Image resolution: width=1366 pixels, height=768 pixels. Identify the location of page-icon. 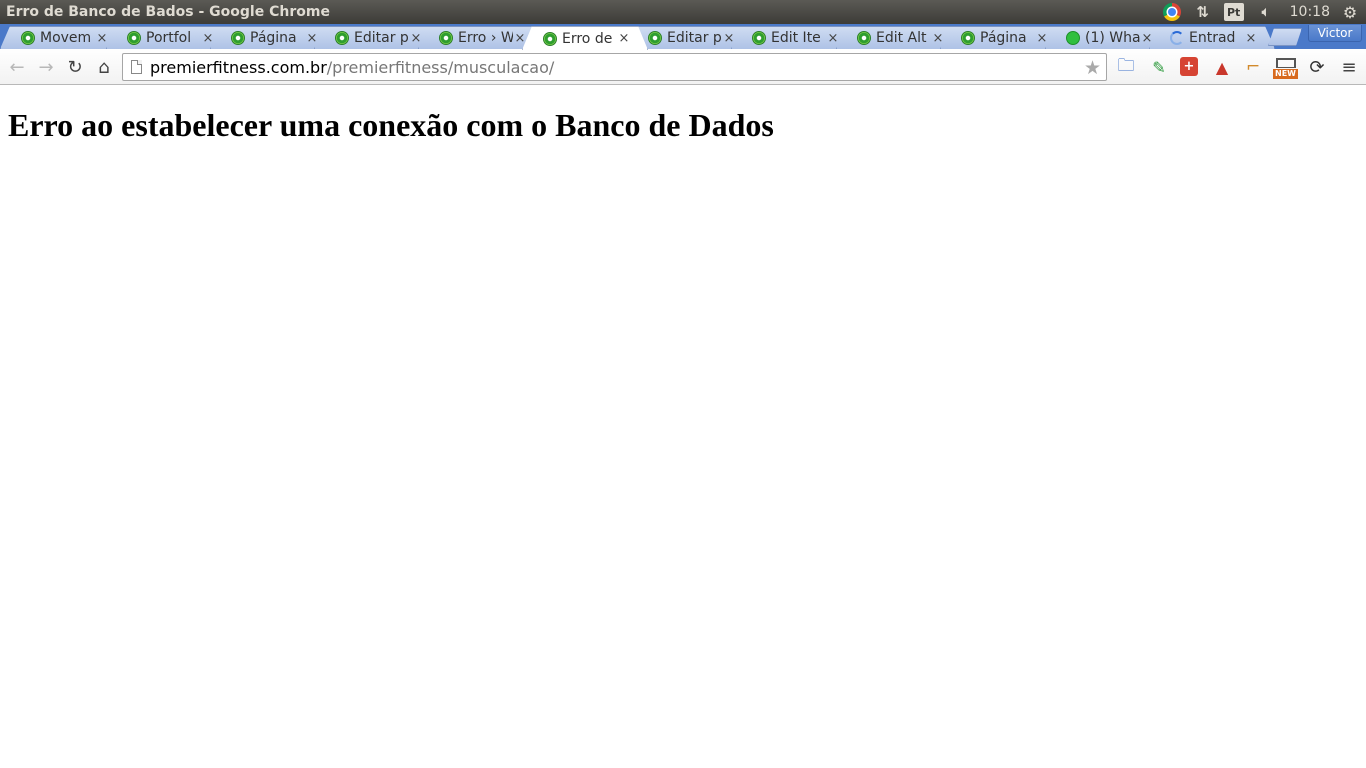
(136, 67).